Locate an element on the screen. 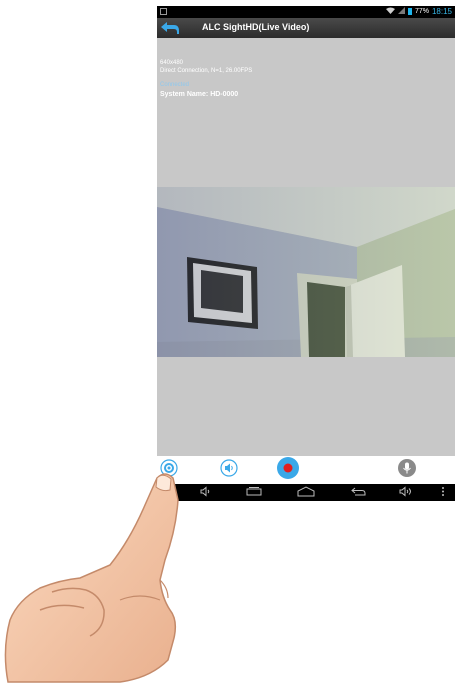 The width and height of the screenshot is (463, 683). back-icon is located at coordinates (358, 492).